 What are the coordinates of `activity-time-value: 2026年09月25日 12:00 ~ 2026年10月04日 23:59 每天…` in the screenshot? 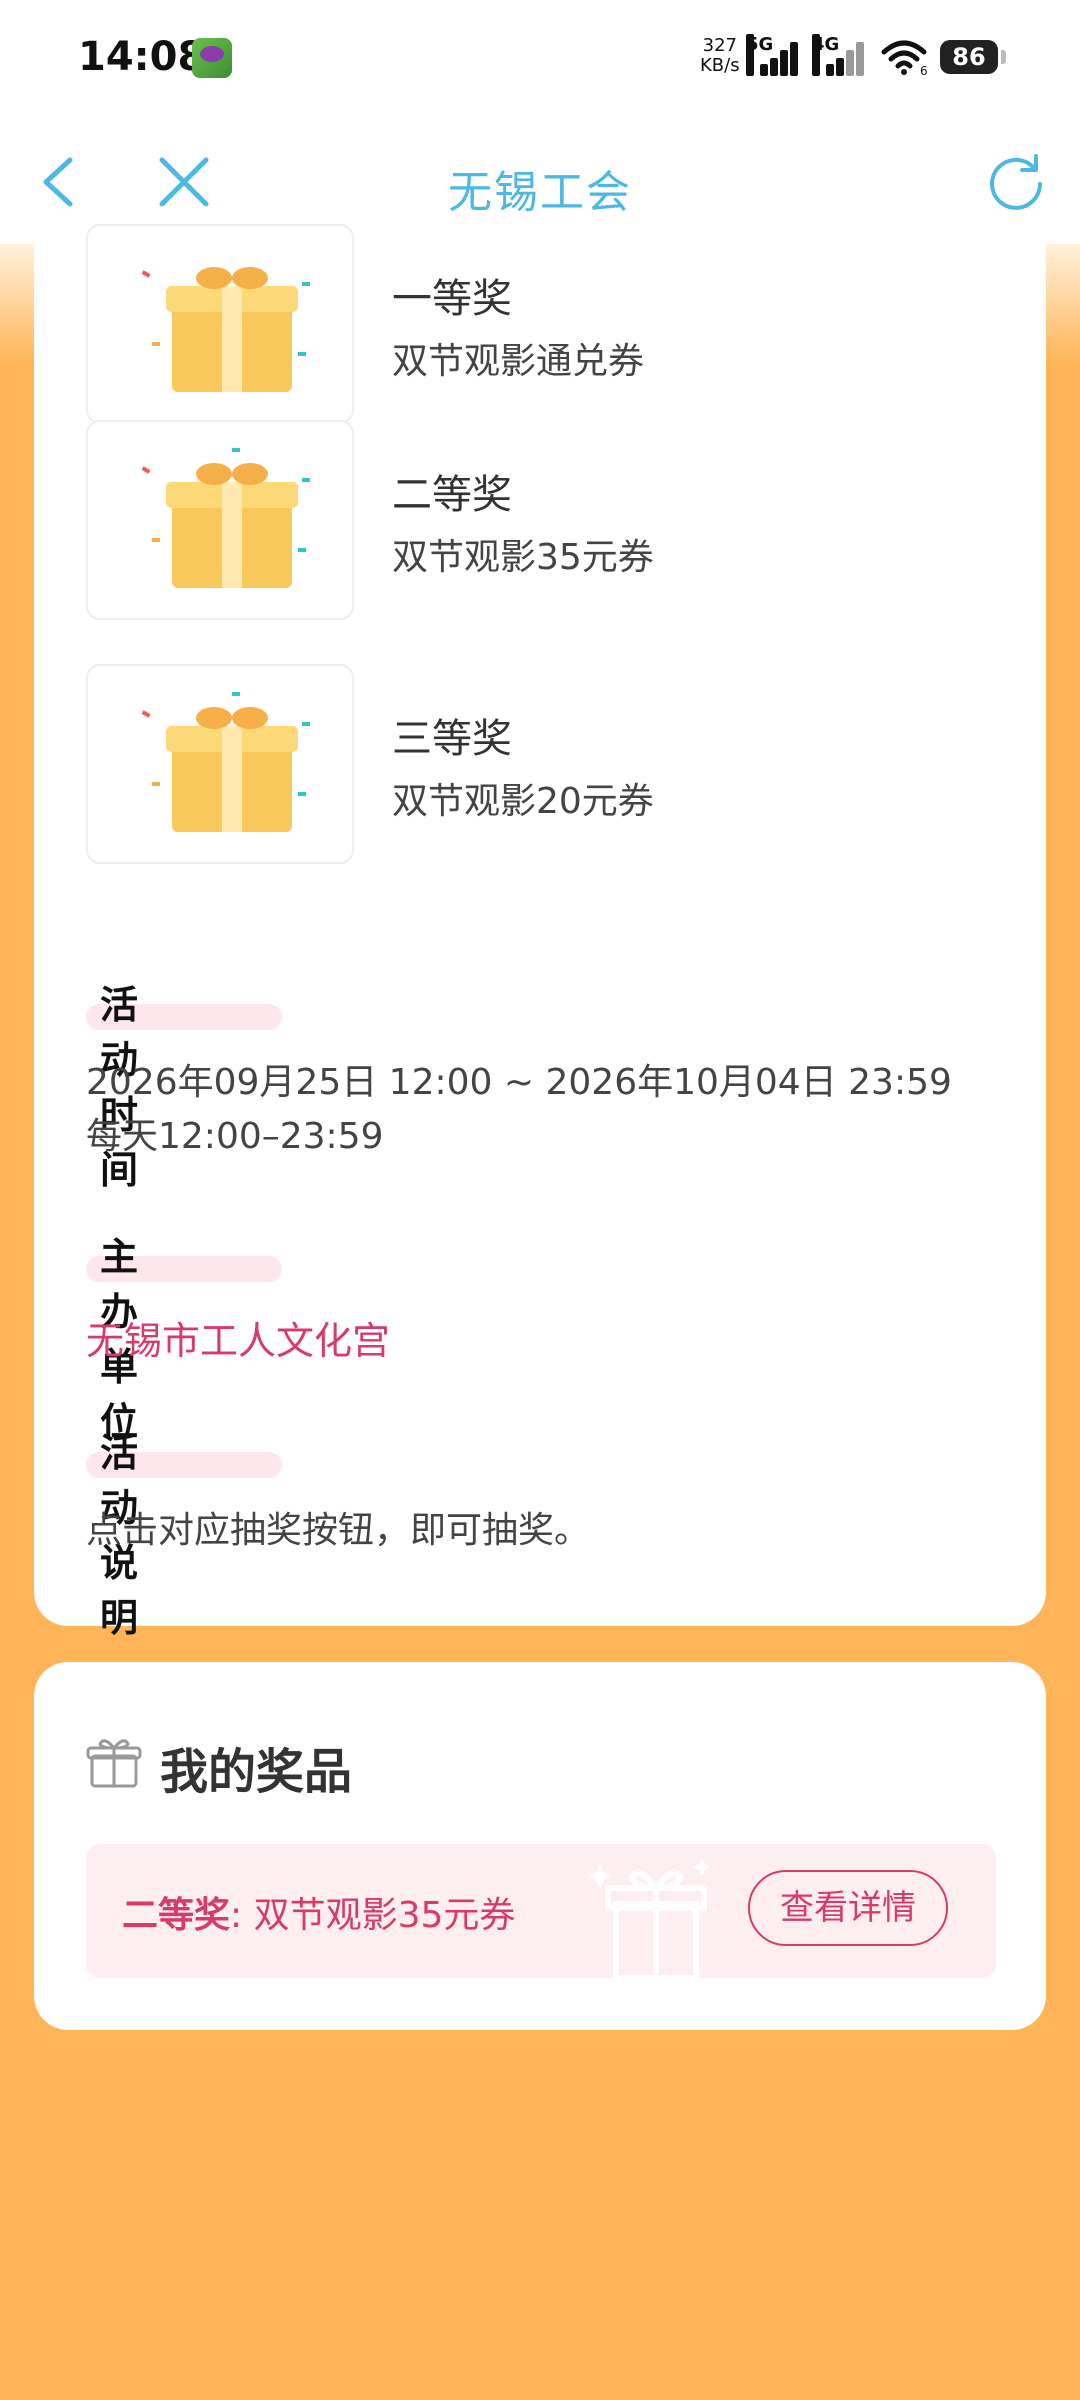 It's located at (519, 1110).